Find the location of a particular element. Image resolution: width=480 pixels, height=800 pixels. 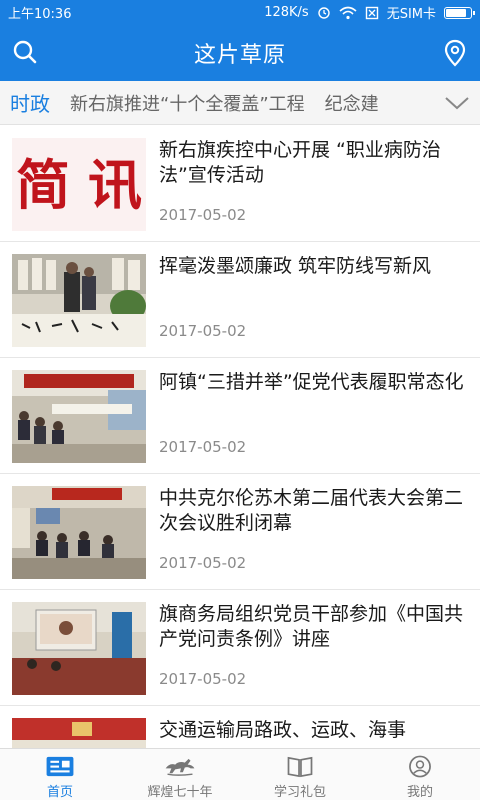

jianxun-thumbnail-image: 简 讯 is located at coordinates (79, 184).